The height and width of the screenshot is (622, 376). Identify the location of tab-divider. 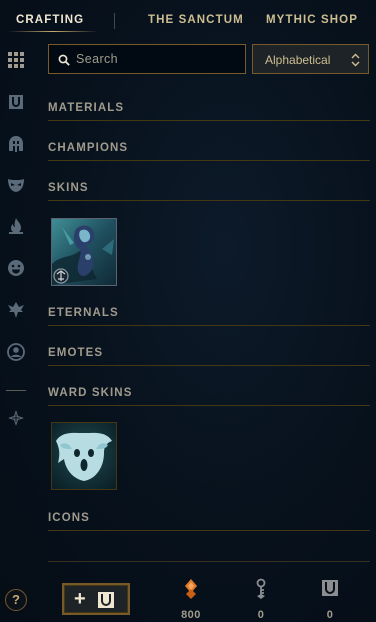
(114, 21).